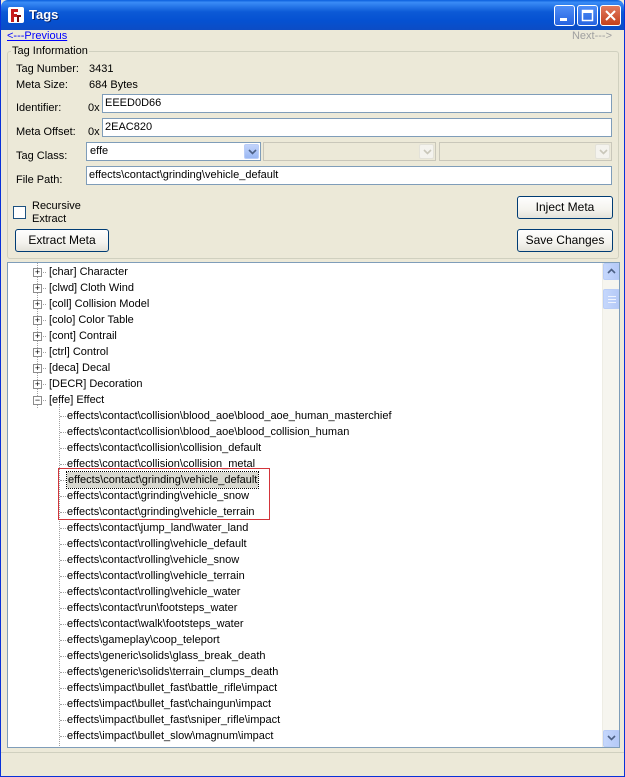  Describe the element at coordinates (565, 207) in the screenshot. I see `inject-meta-button: Inject Meta` at that location.